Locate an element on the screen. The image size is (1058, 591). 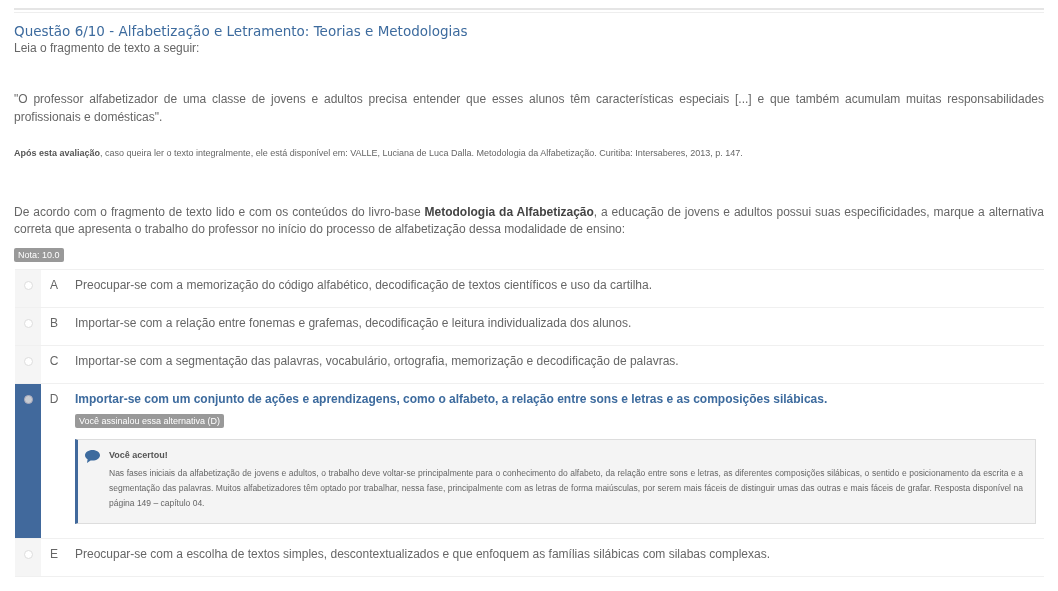
option-letter: E is located at coordinates (54, 554).